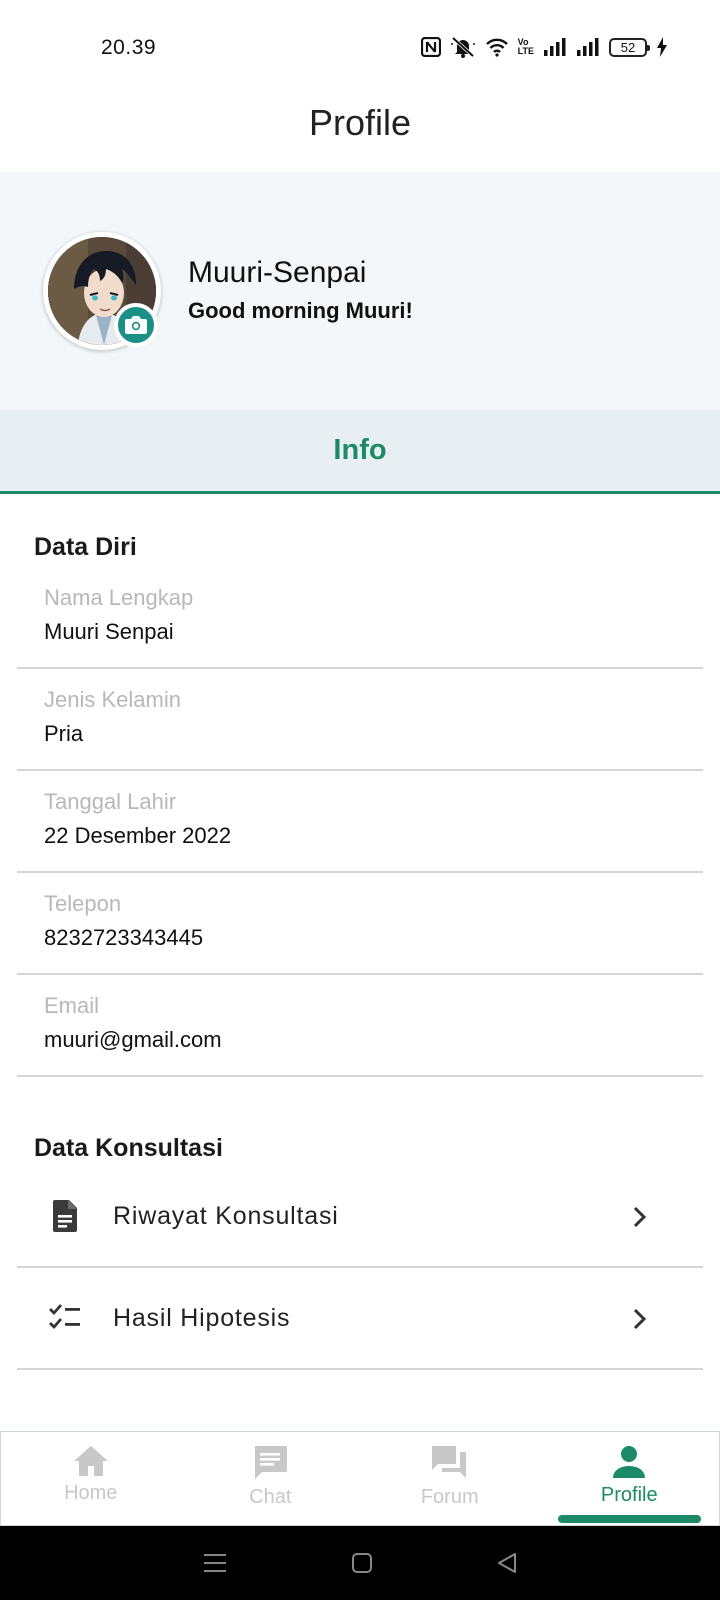  I want to click on field-label: Nama Lengkap, so click(119, 597).